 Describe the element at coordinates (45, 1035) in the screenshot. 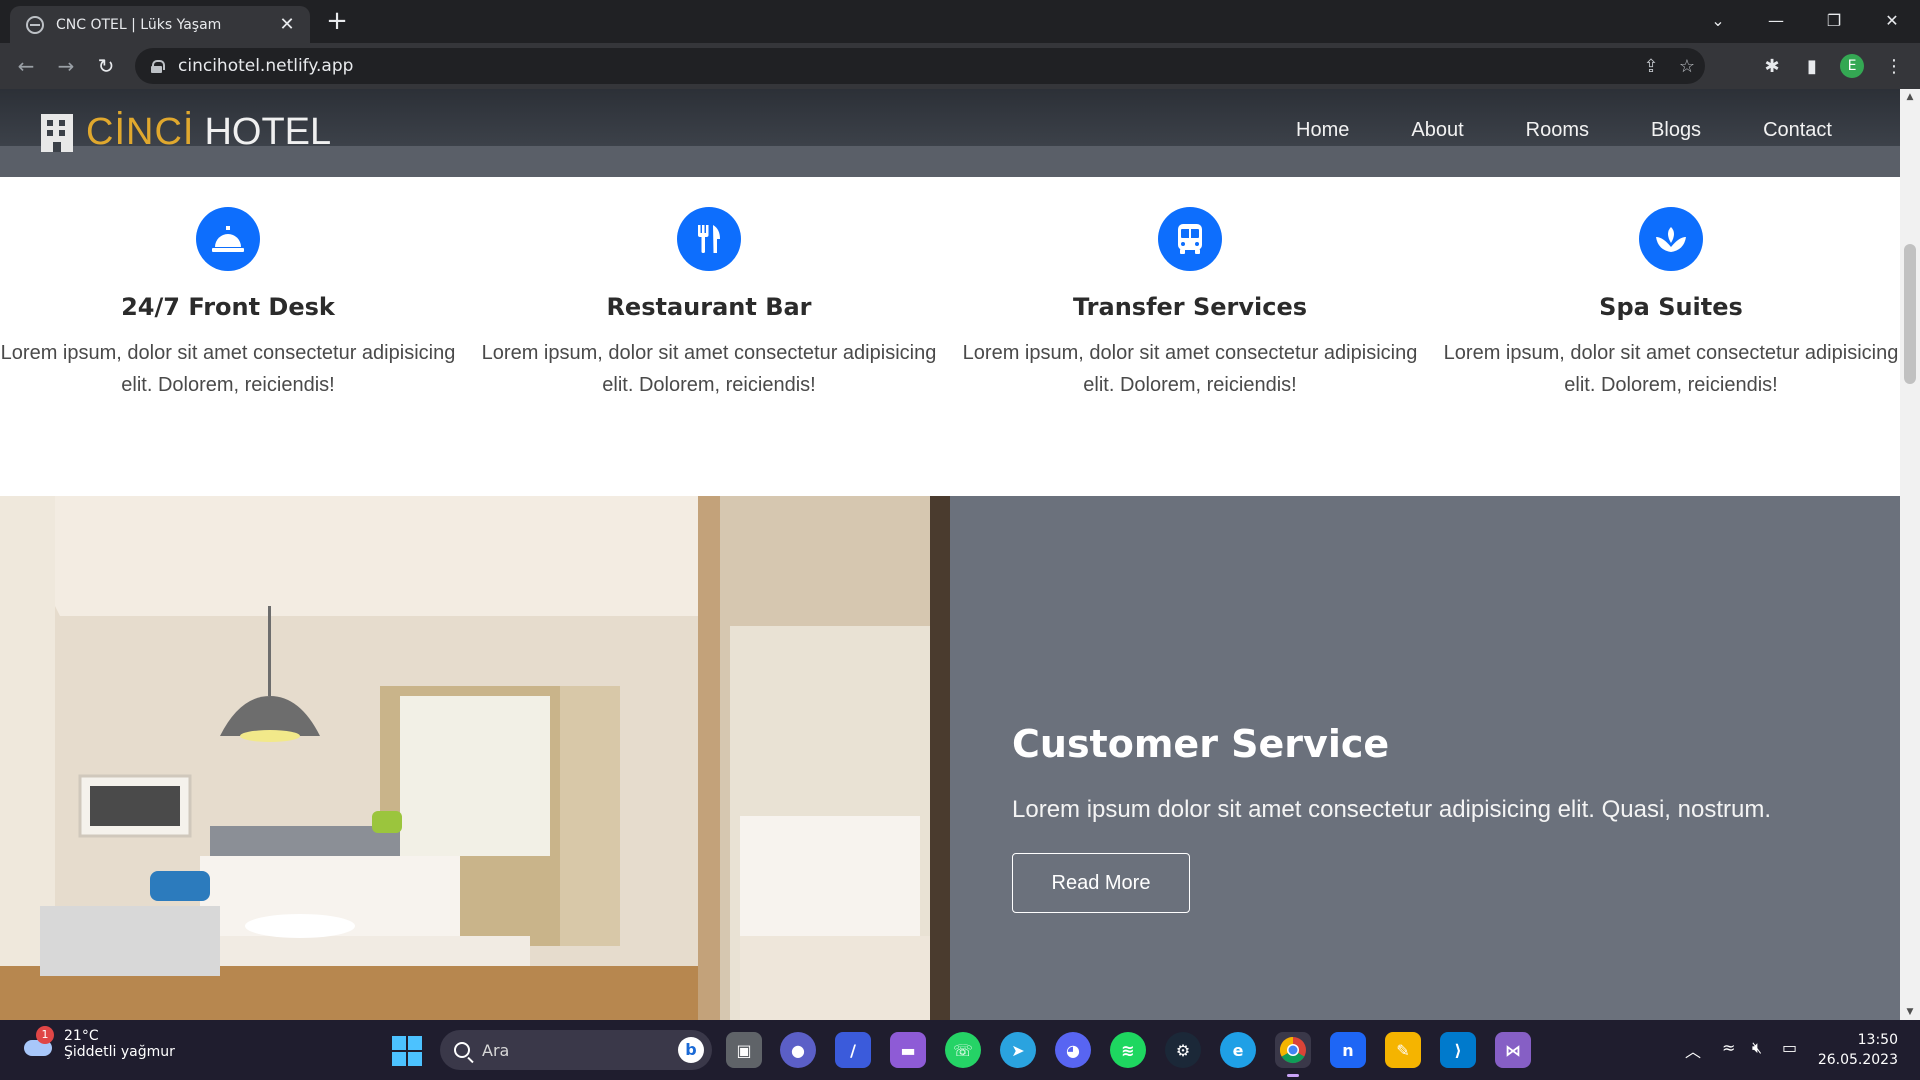

I see `notification-badge: 1` at that location.